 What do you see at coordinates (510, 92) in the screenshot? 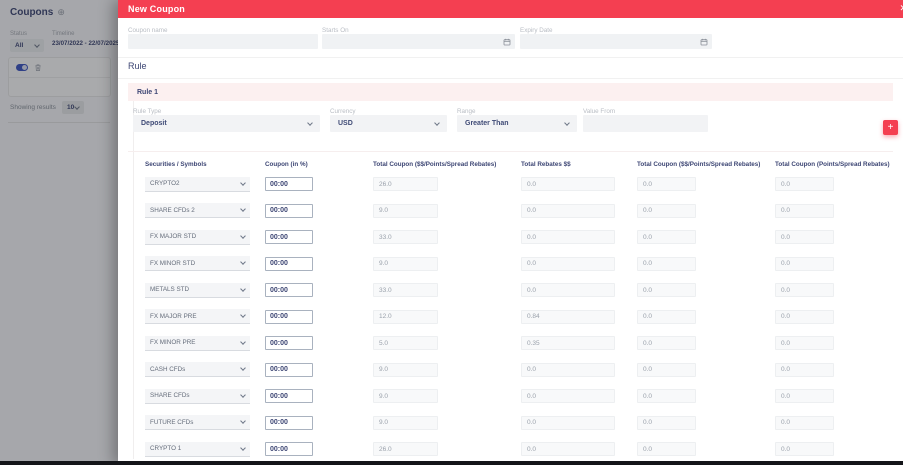
I see `rule-1-header: Rule 1` at bounding box center [510, 92].